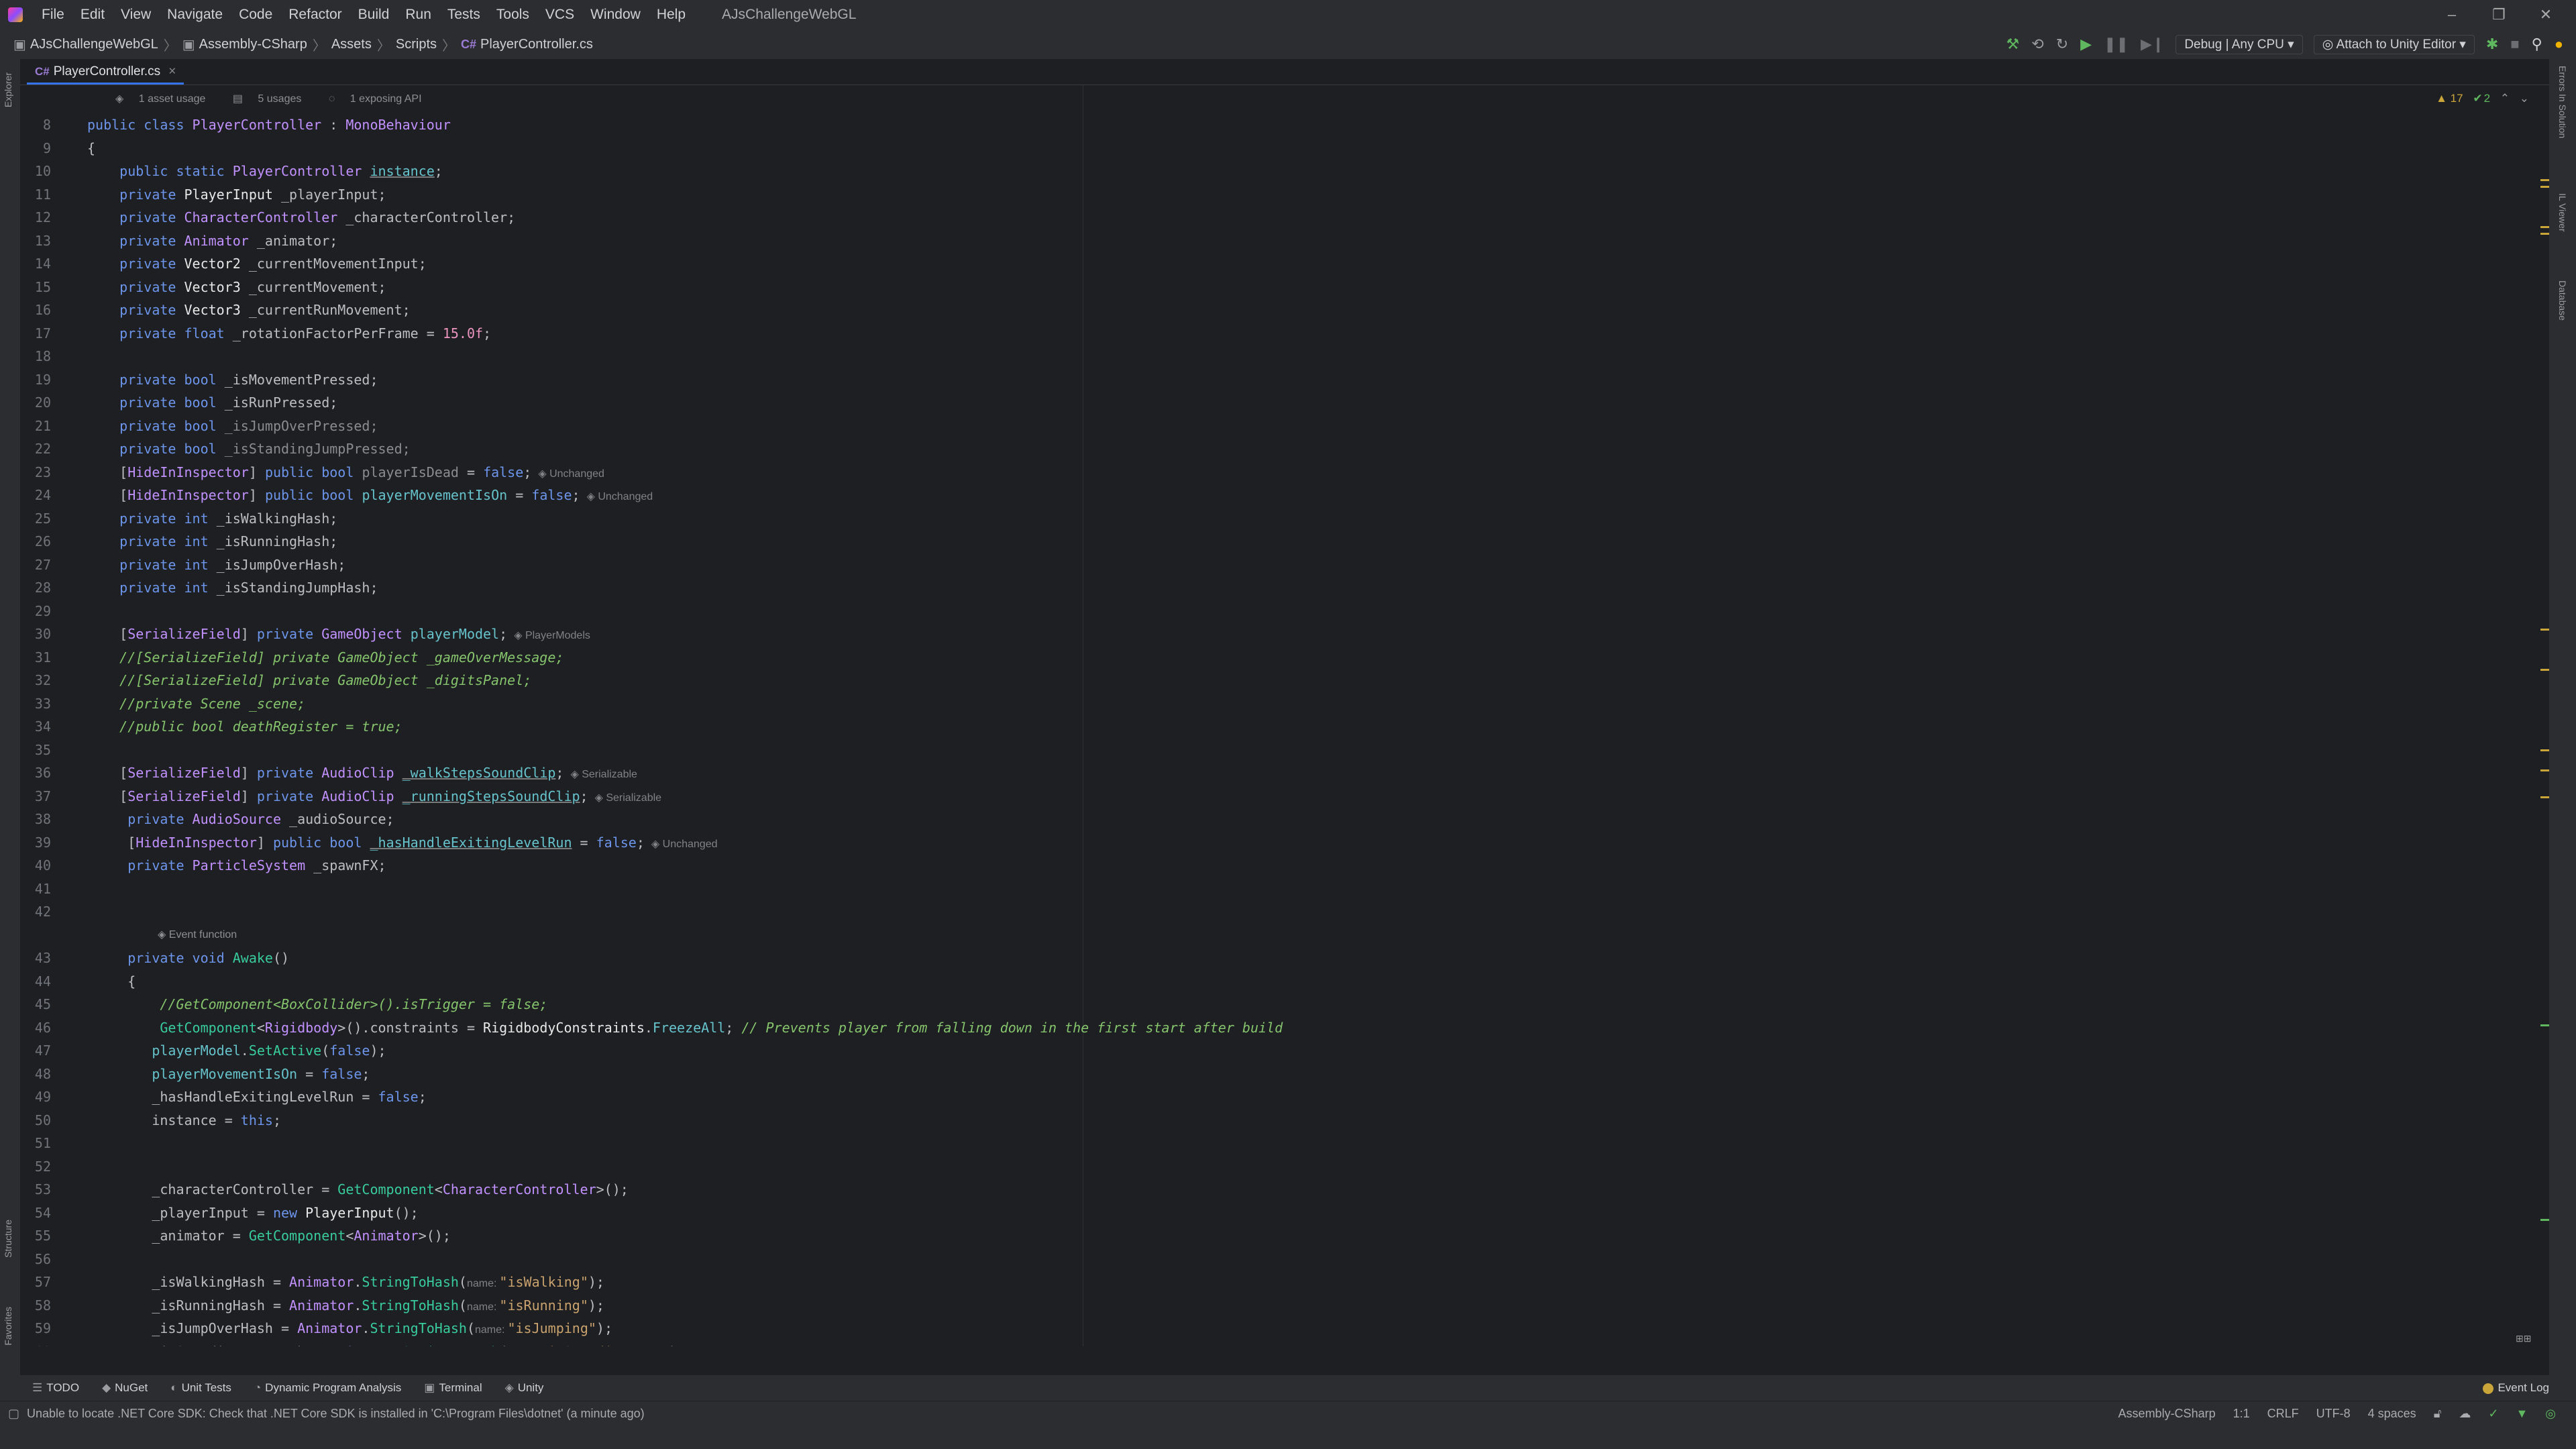  What do you see at coordinates (8, 1326) in the screenshot?
I see `favorites-tool-tab: Favorites` at bounding box center [8, 1326].